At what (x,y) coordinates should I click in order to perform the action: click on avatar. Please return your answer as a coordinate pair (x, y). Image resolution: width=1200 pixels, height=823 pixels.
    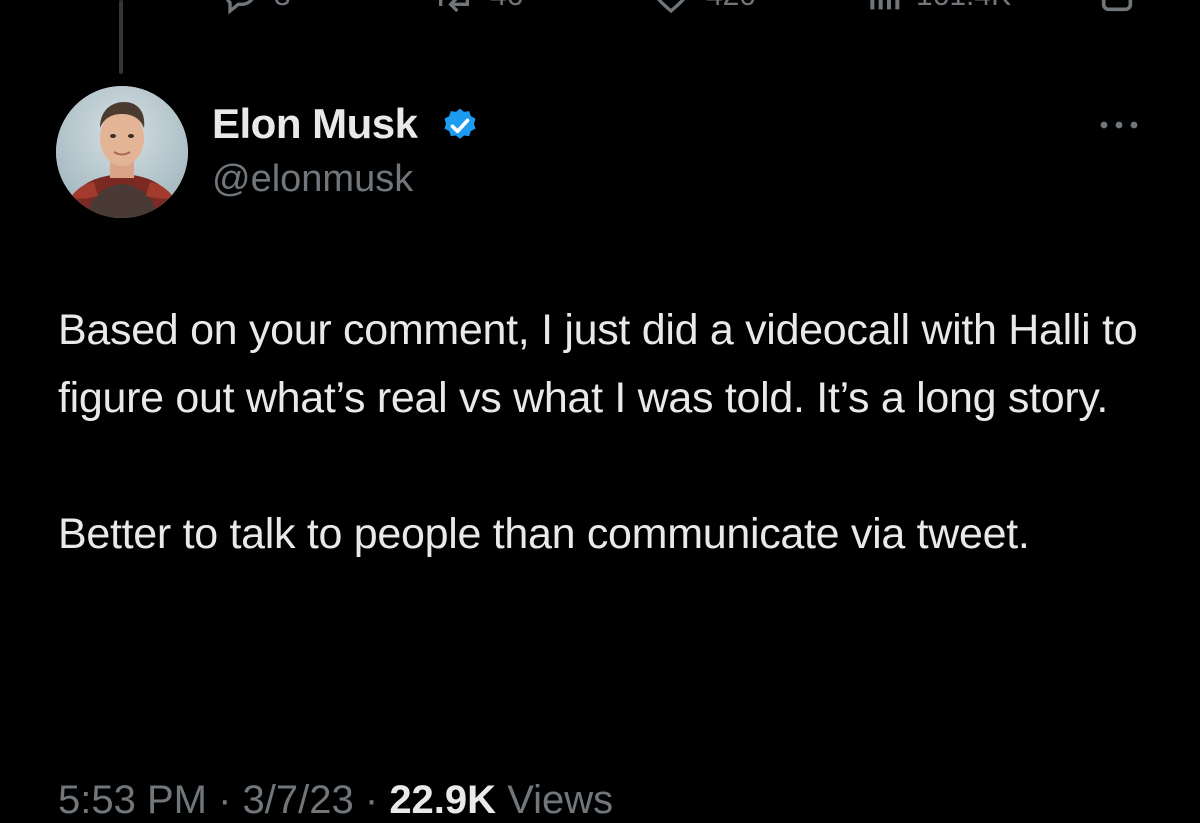
    Looking at the image, I should click on (122, 152).